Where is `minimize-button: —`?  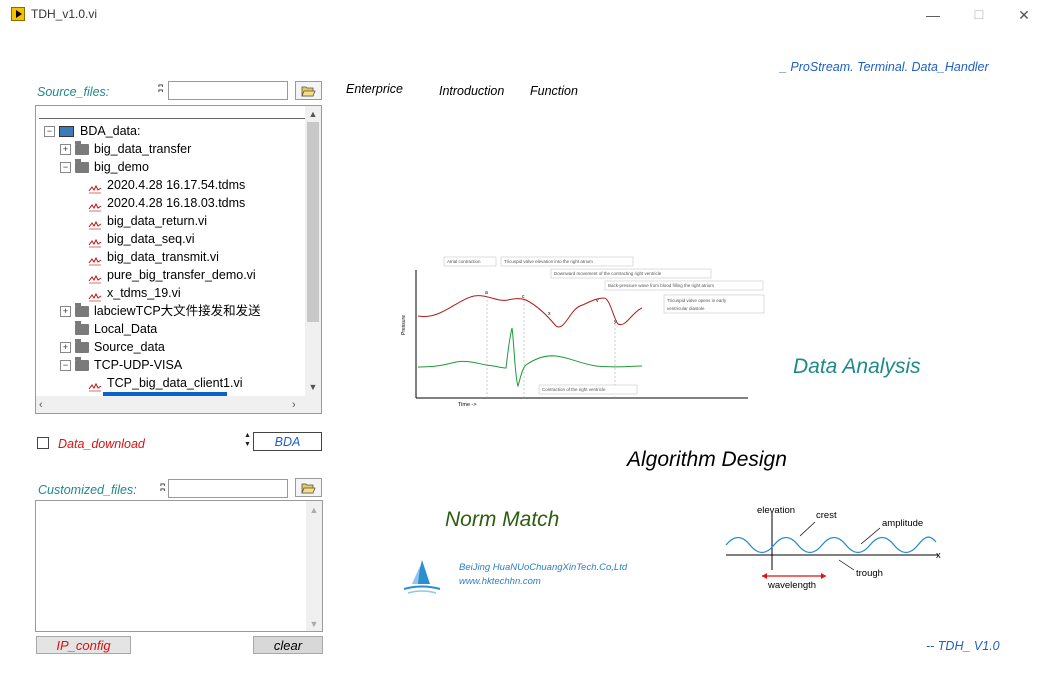
minimize-button: — is located at coordinates (933, 15).